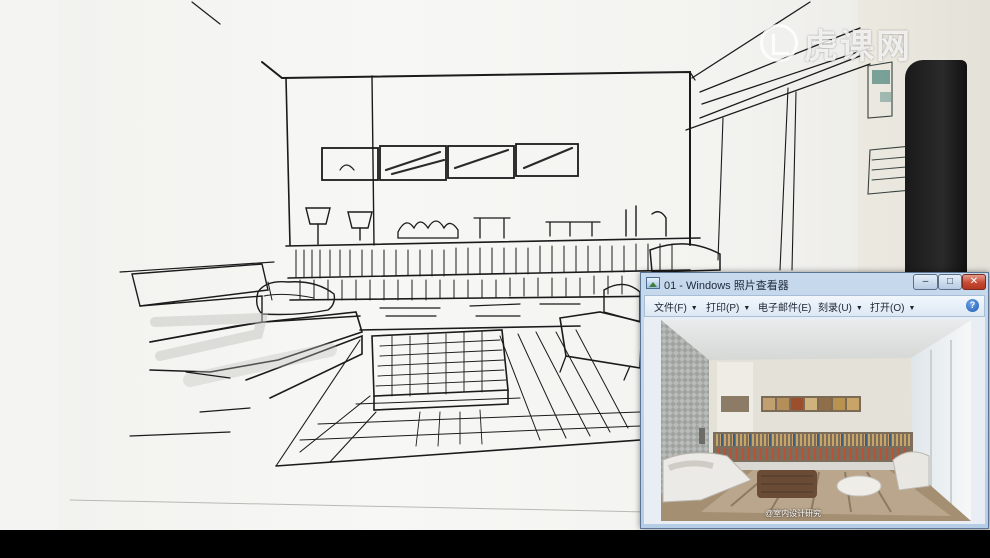 This screenshot has width=990, height=558. What do you see at coordinates (495, 544) in the screenshot?
I see `bottom-letterbox` at bounding box center [495, 544].